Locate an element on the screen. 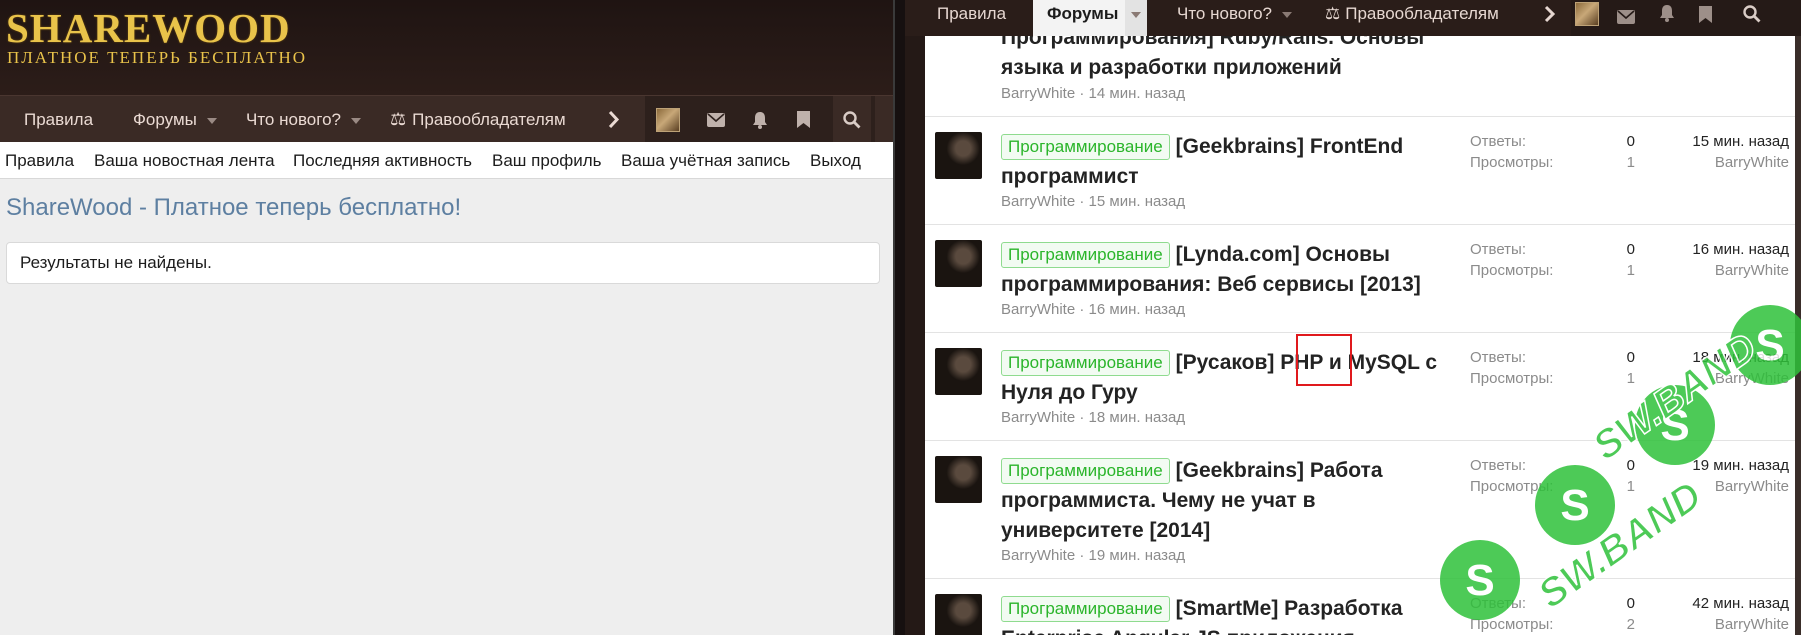  scrollbar is located at coordinates (1798, 335).